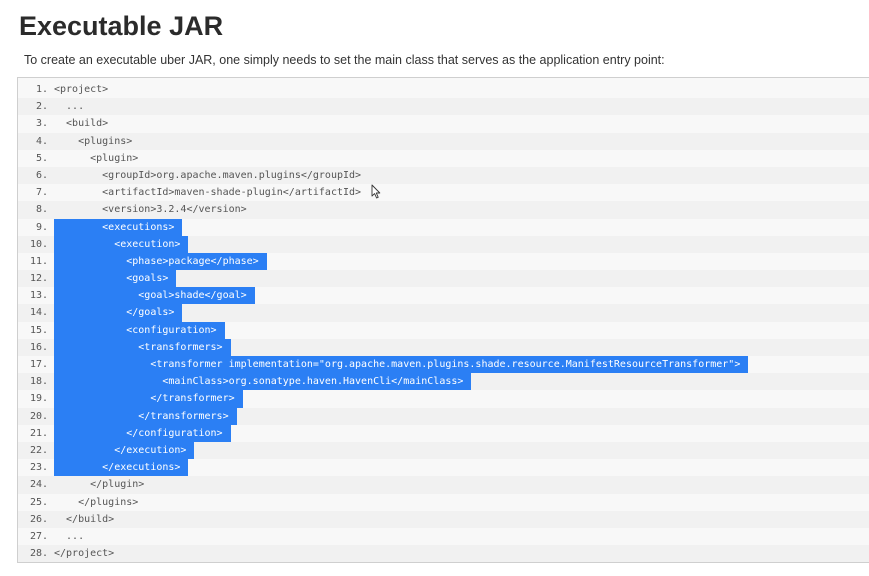  Describe the element at coordinates (160, 261) in the screenshot. I see `code-text: <phase>package</phase>` at that location.